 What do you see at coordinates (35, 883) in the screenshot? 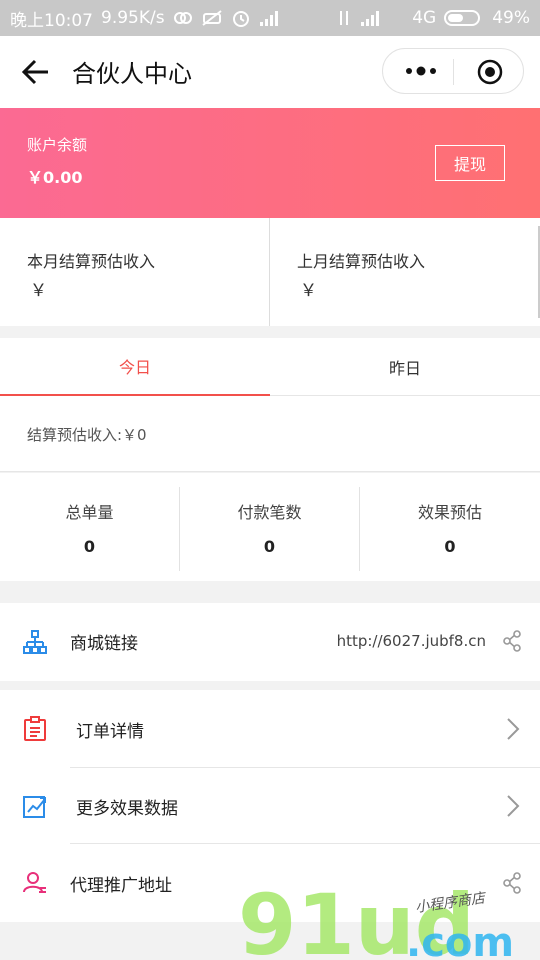
I see `user-icon` at bounding box center [35, 883].